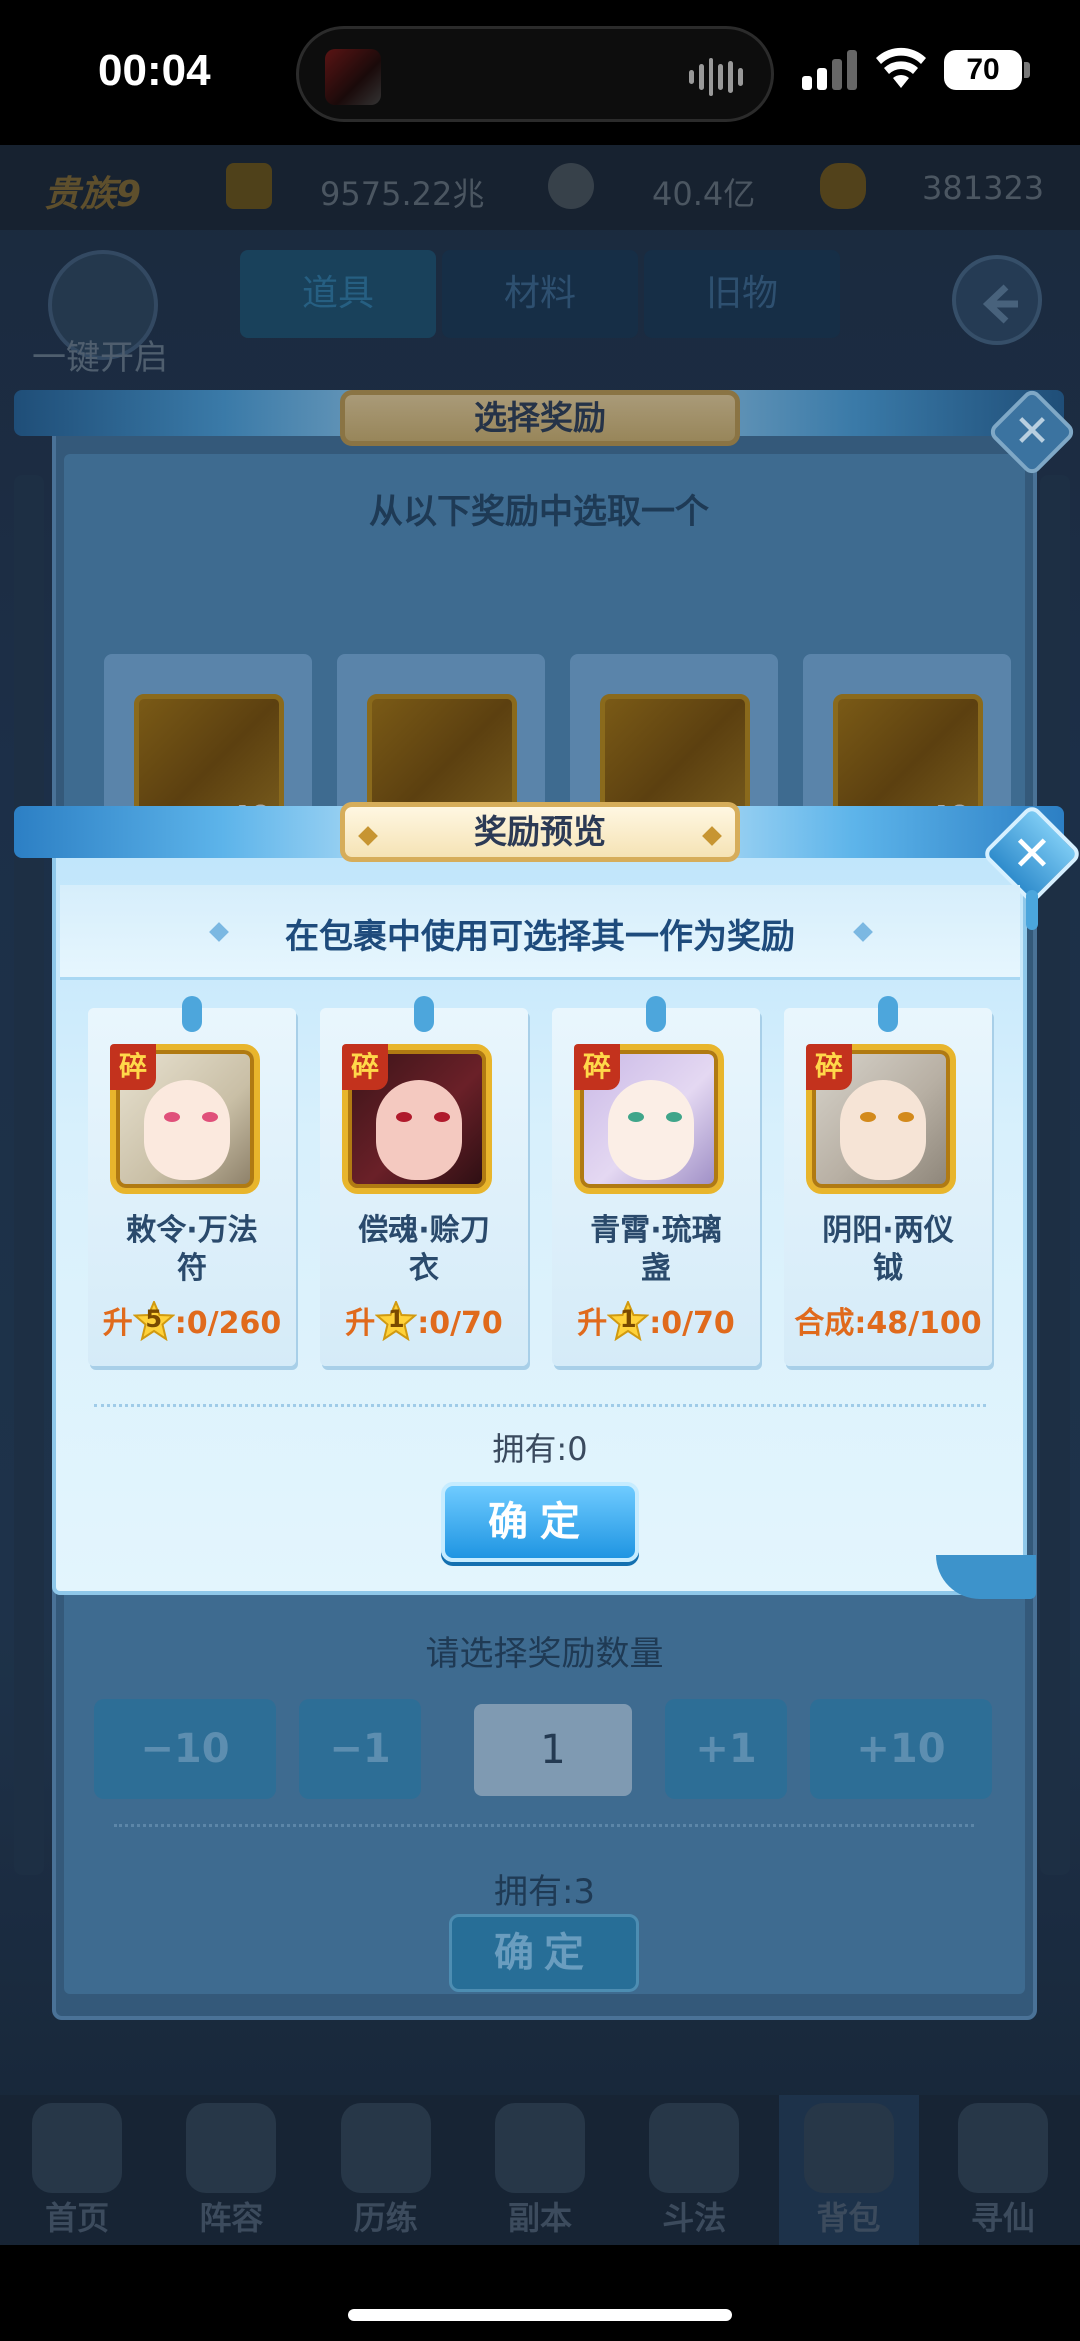  Describe the element at coordinates (901, 67) in the screenshot. I see `wifi-icon` at that location.